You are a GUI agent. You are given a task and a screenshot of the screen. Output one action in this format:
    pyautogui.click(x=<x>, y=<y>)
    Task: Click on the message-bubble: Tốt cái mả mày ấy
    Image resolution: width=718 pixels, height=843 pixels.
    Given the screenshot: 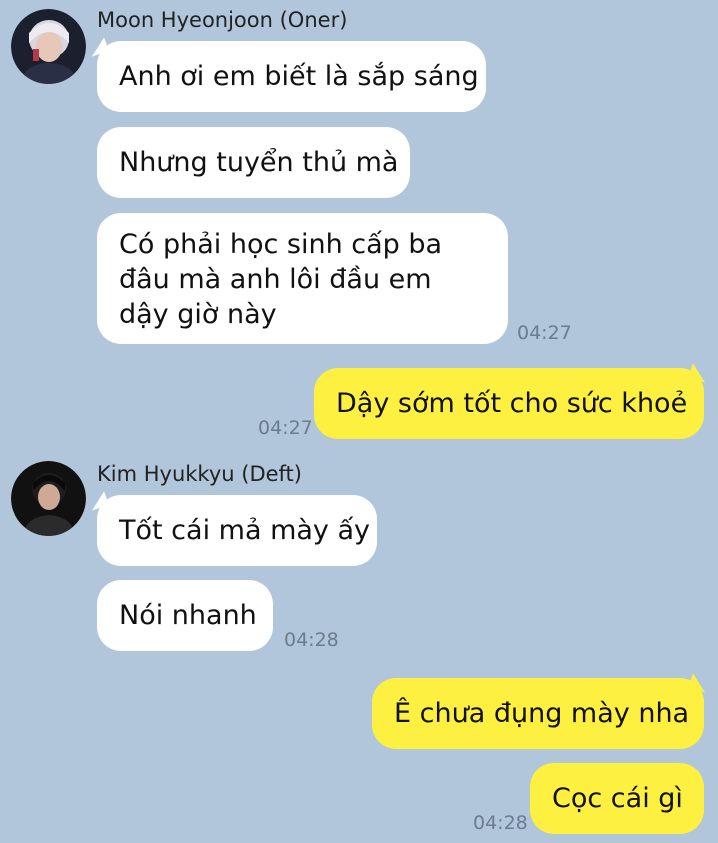 What is the action you would take?
    pyautogui.click(x=237, y=530)
    